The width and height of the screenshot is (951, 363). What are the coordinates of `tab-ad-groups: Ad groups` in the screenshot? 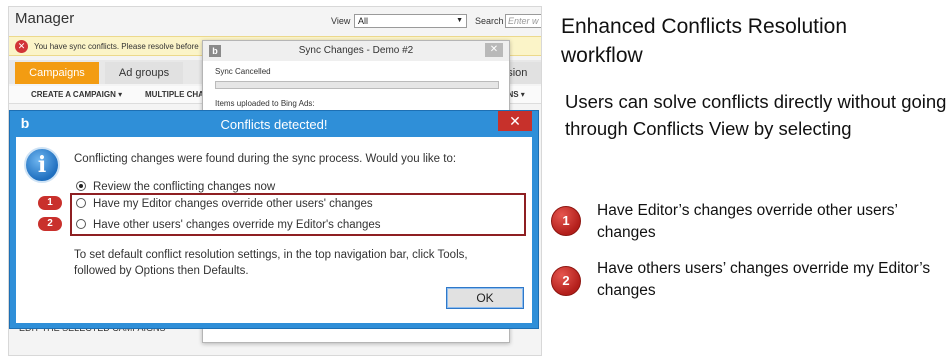 It's located at (144, 73).